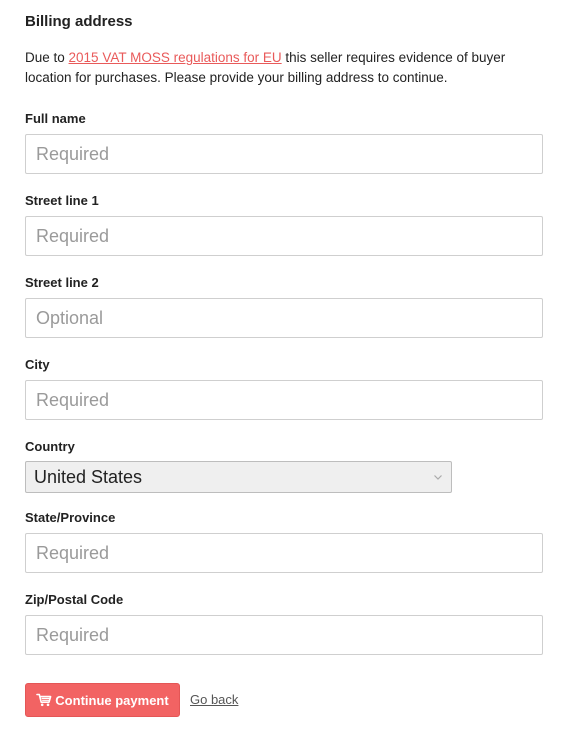 This screenshot has width=579, height=744. What do you see at coordinates (70, 517) in the screenshot?
I see `state-province-label: State/Province` at bounding box center [70, 517].